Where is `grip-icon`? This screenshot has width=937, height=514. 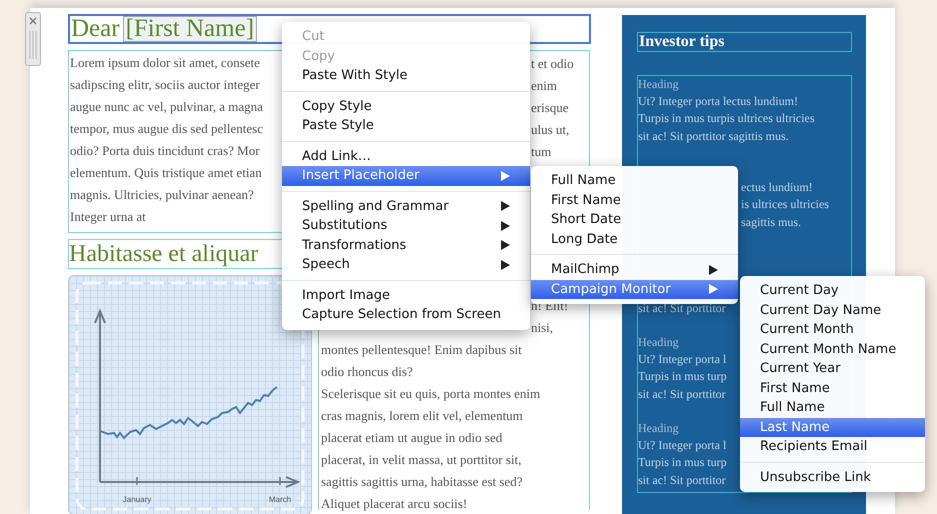 grip-icon is located at coordinates (33, 45).